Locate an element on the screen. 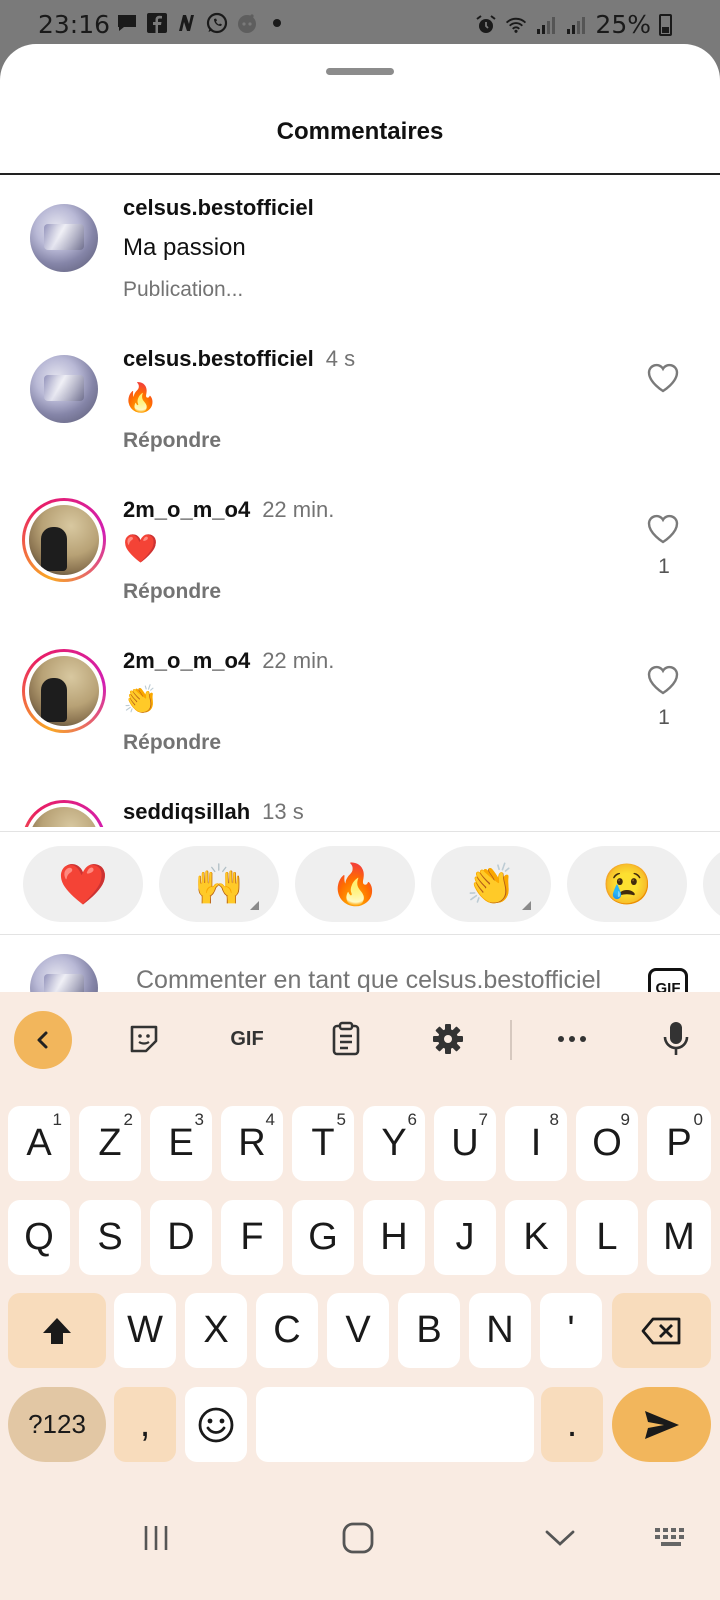 The image size is (720, 1600). more-icon is located at coordinates (572, 1039).